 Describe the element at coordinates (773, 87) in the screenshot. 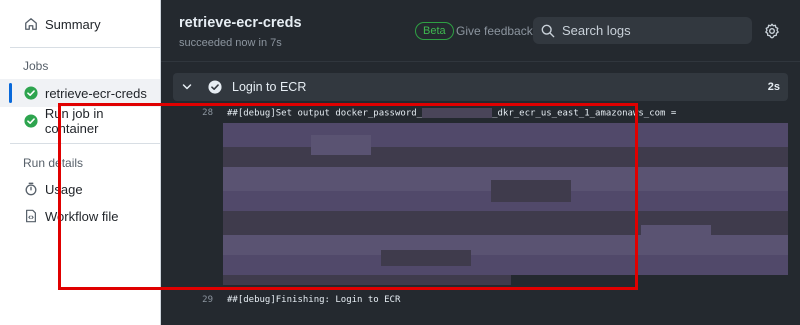

I see `step-duration: 2s` at that location.